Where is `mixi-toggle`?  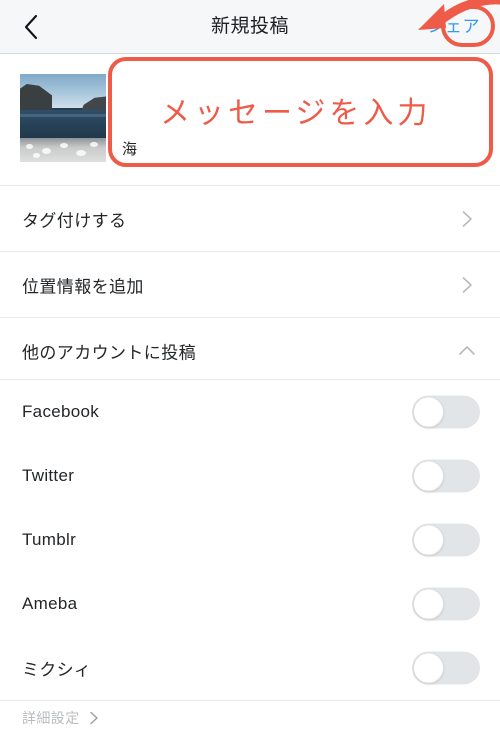 mixi-toggle is located at coordinates (446, 668).